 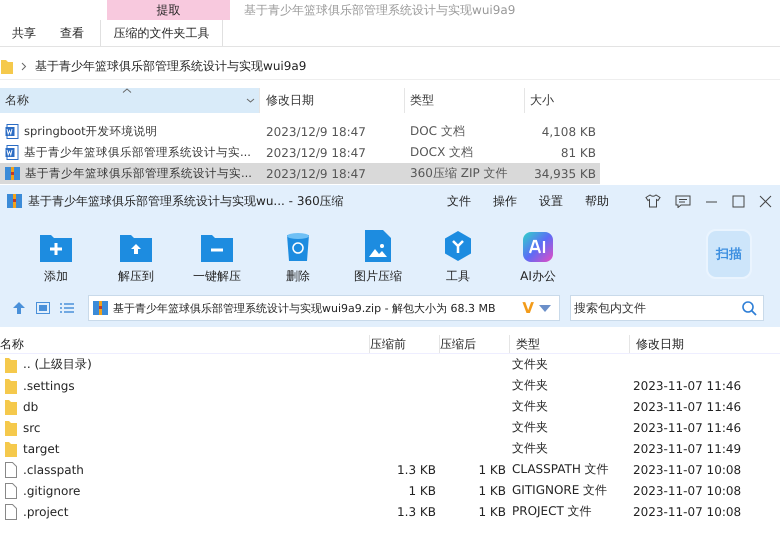 I want to click on chevron-icon, so click(x=24, y=66).